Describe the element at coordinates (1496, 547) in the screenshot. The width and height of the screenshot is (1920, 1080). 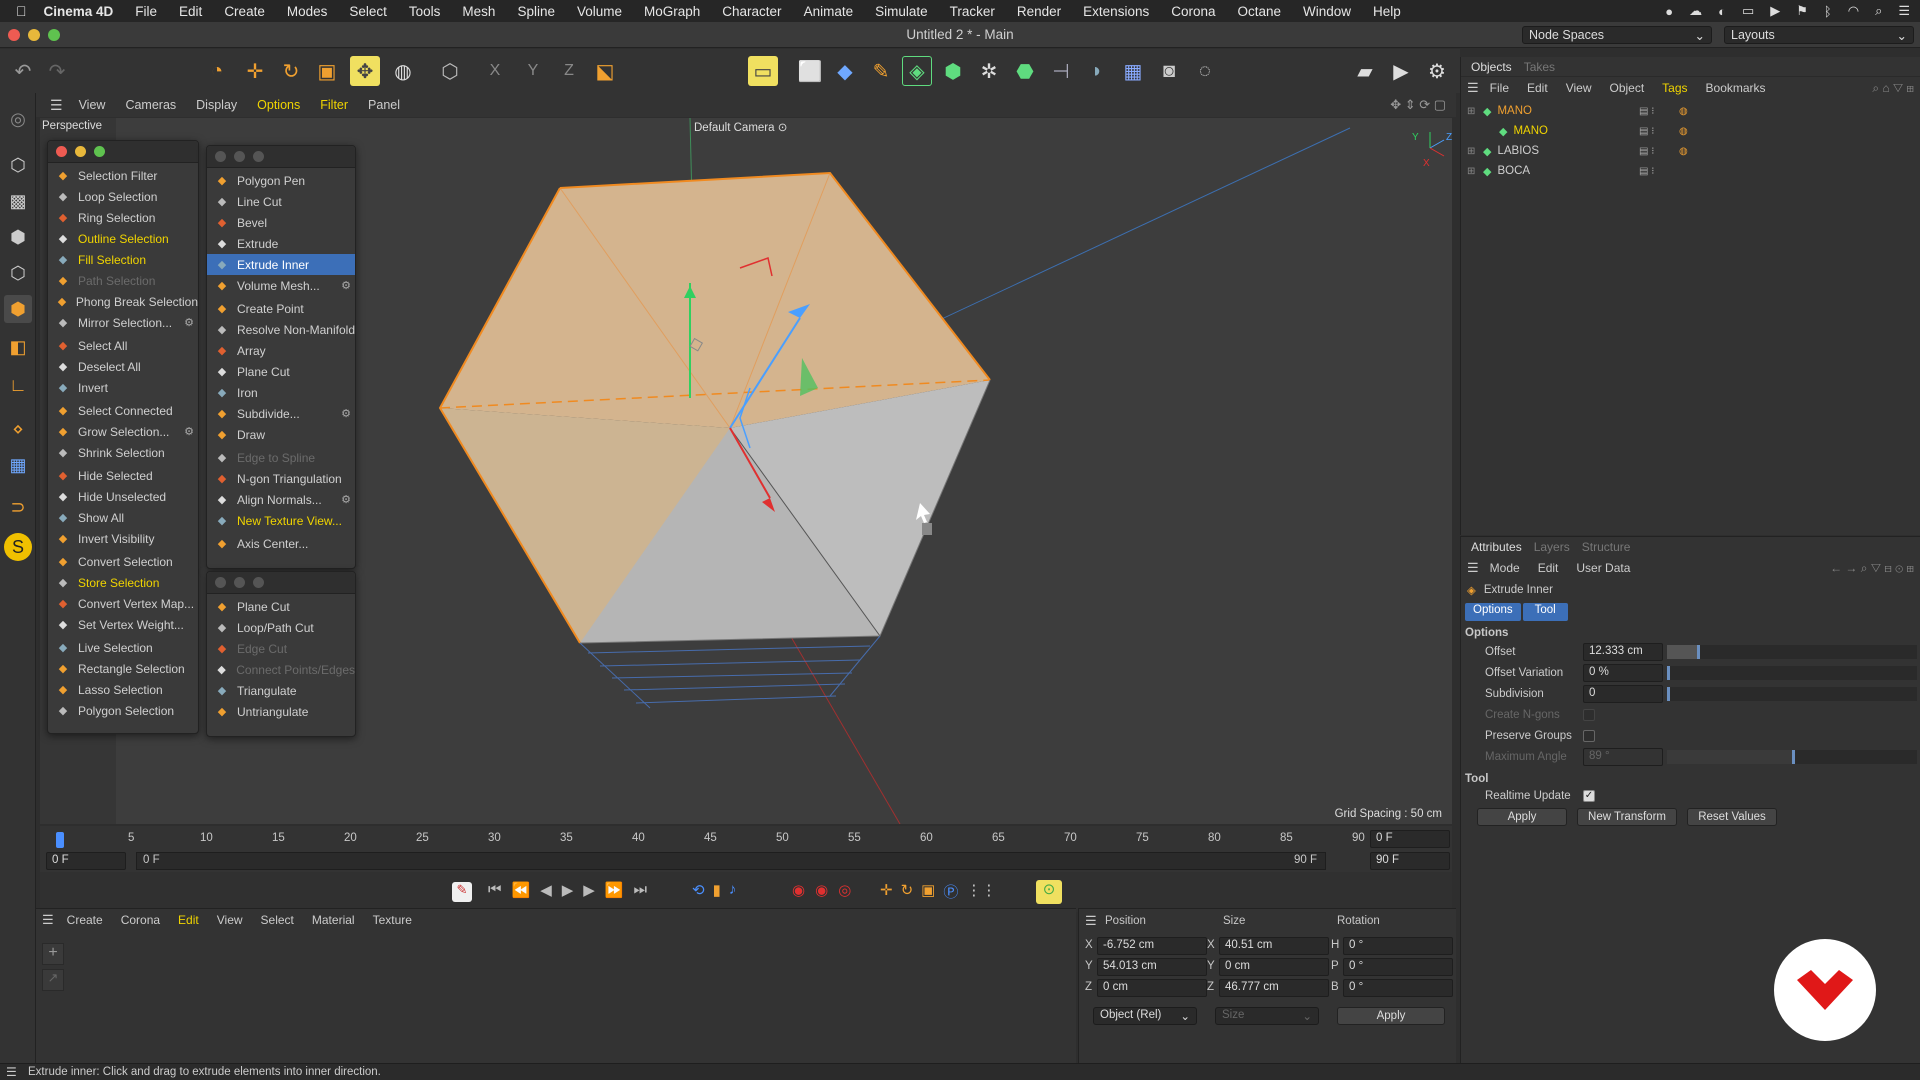
I see `tab-attributes: Attributes` at that location.